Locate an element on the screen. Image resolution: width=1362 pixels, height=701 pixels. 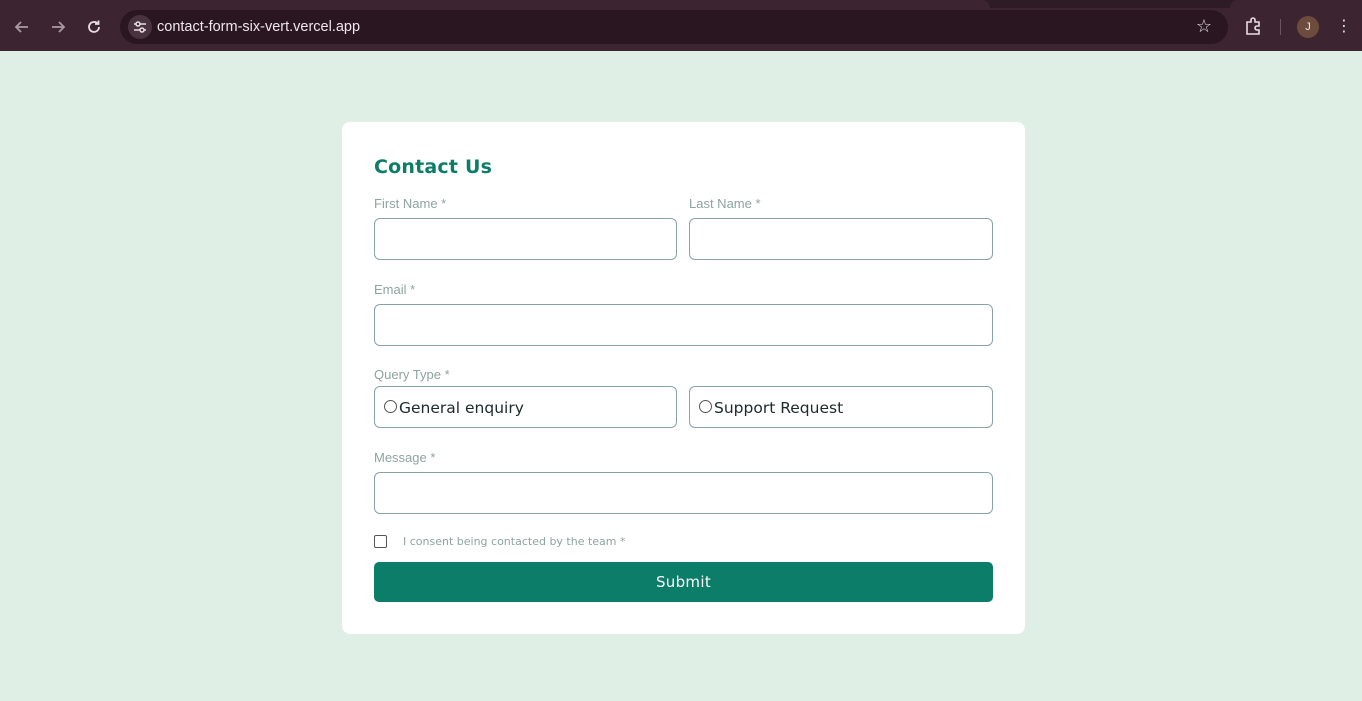
browser-toolbar: contact-form-six-vert.vercel.app ☆ J ⋮ is located at coordinates (681, 25).